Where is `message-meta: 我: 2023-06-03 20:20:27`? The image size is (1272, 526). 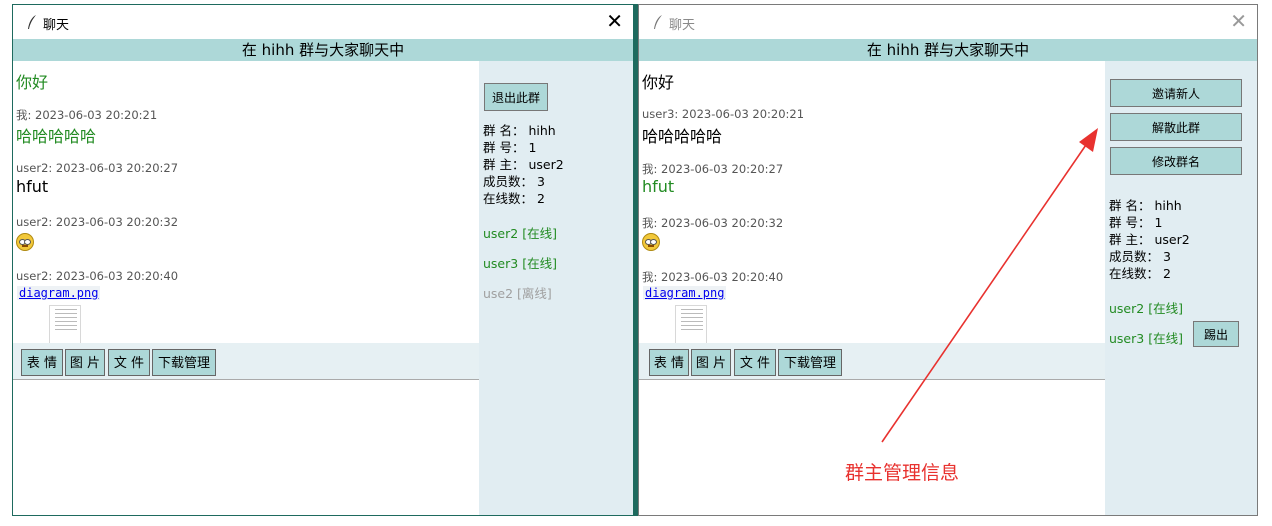
message-meta: 我: 2023-06-03 20:20:27 is located at coordinates (713, 169).